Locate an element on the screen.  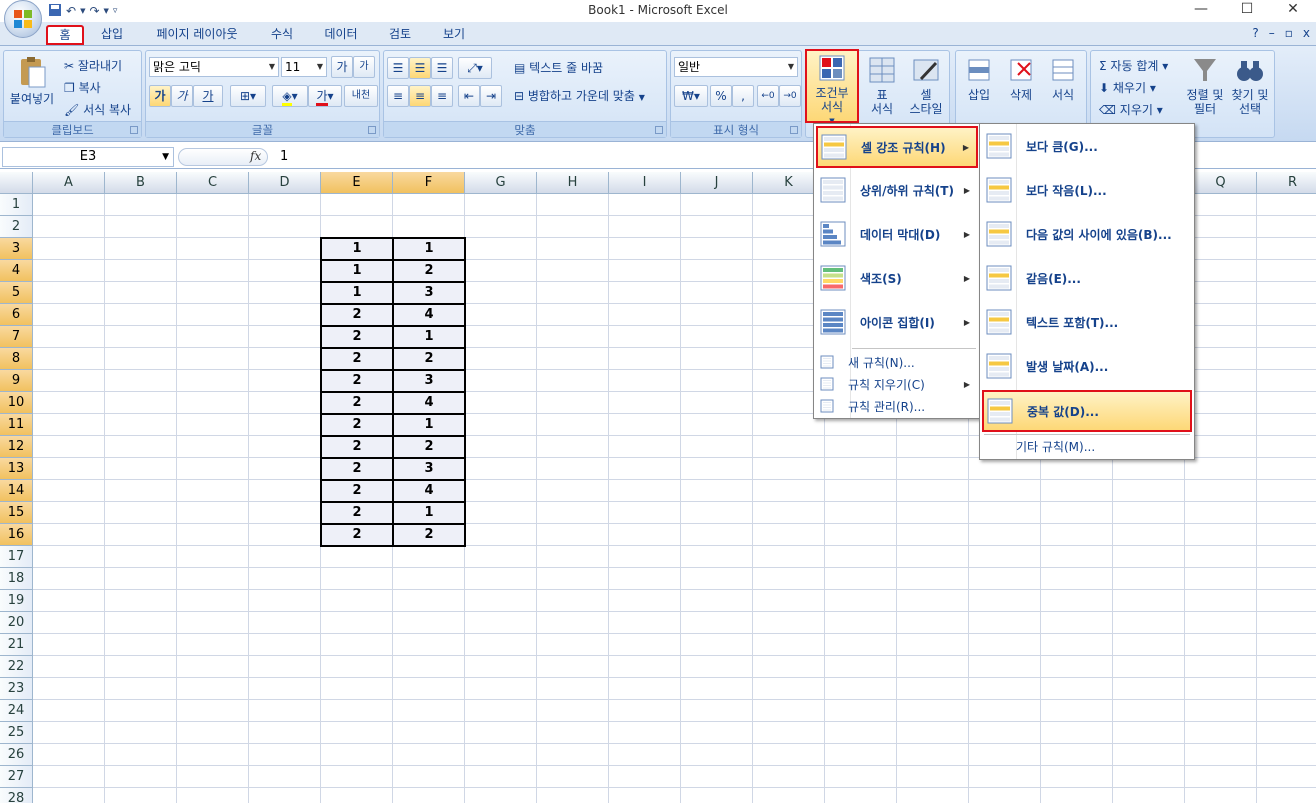
select-all-corner is located at coordinates (16, 183).